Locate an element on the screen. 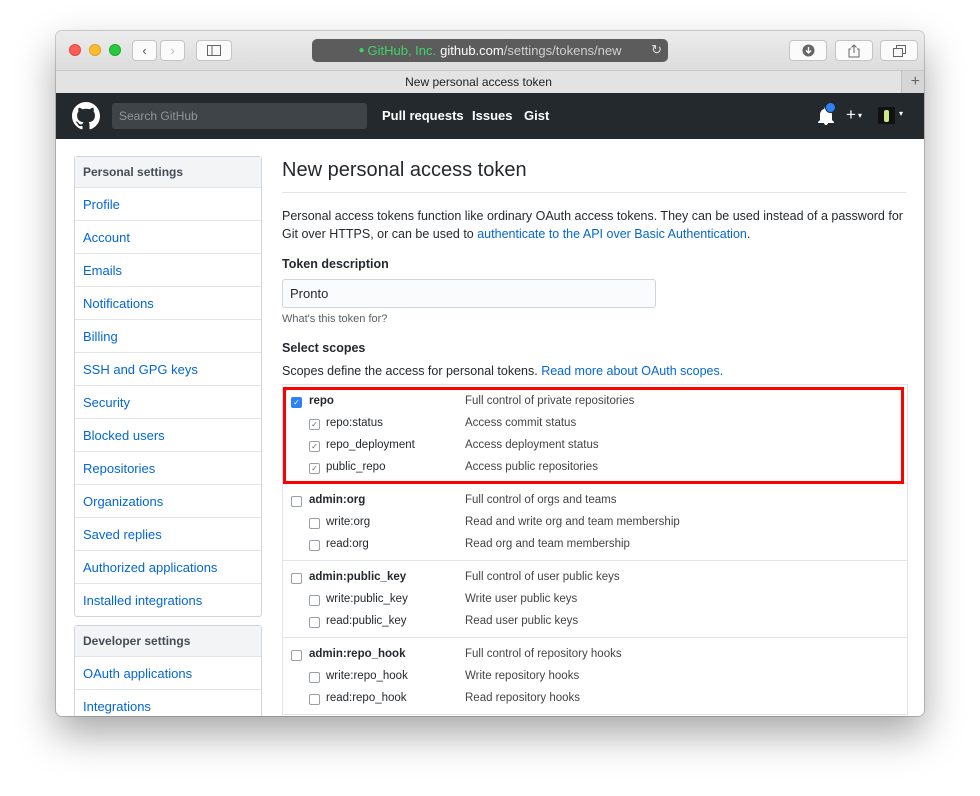  scope-checkbox-read-repo-hook is located at coordinates (314, 699).